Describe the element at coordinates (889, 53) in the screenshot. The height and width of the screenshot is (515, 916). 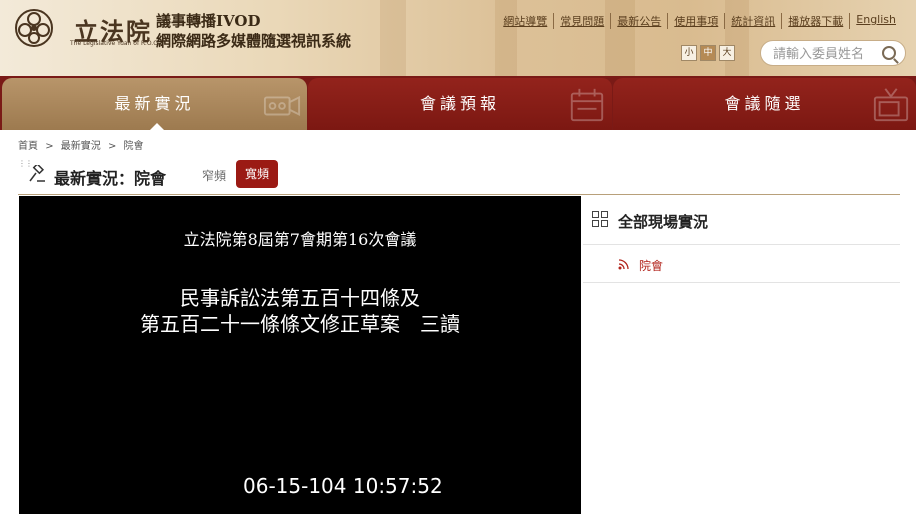
I see `search-icon` at that location.